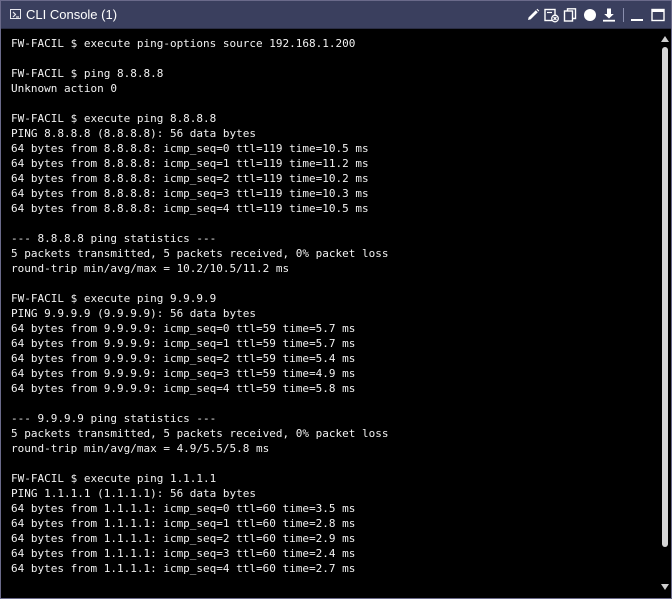 The height and width of the screenshot is (599, 672). Describe the element at coordinates (114, 118) in the screenshot. I see `console-line: FW-FACIL $ execute ping 8.8.8.8` at that location.